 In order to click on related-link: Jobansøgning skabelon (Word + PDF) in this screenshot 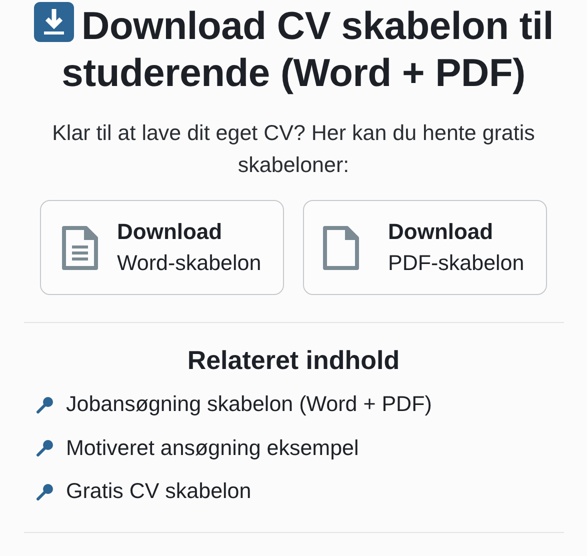, I will do `click(249, 405)`.